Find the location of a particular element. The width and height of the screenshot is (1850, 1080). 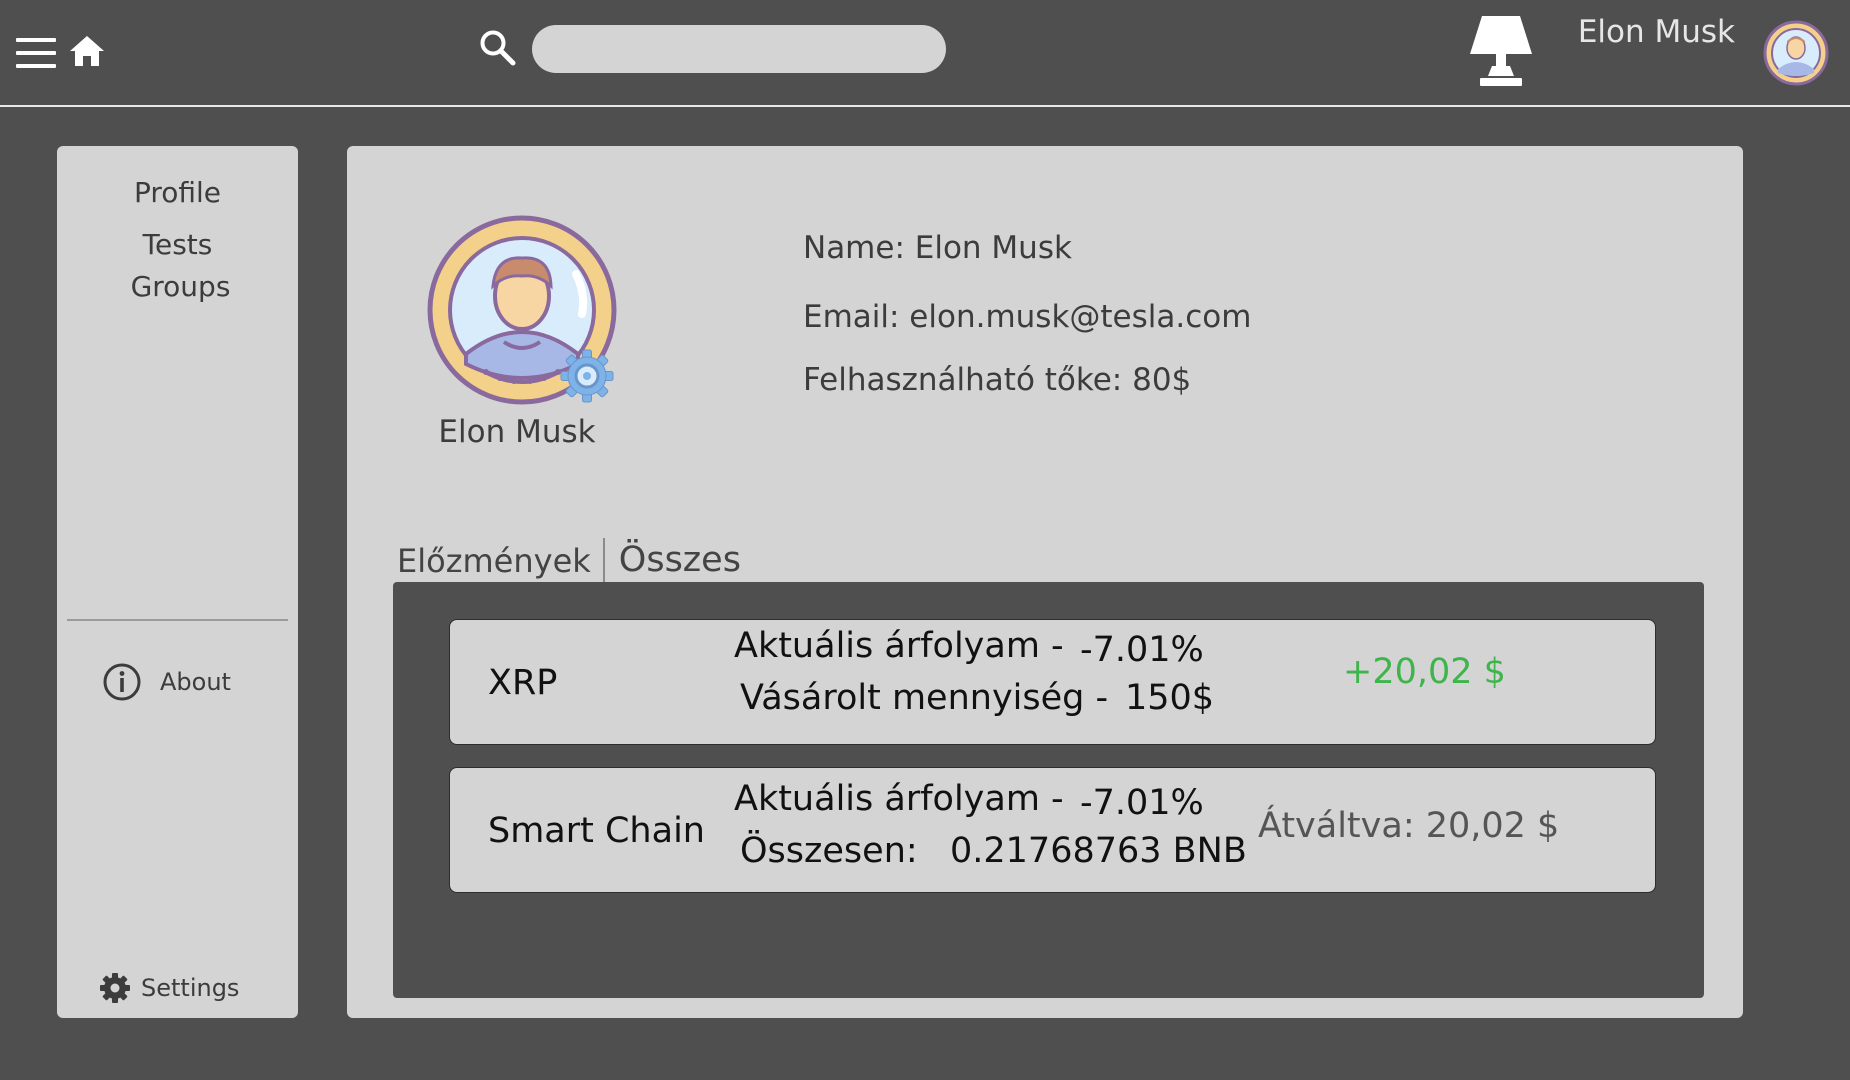

top-bar: Elon Musk is located at coordinates (925, 53).